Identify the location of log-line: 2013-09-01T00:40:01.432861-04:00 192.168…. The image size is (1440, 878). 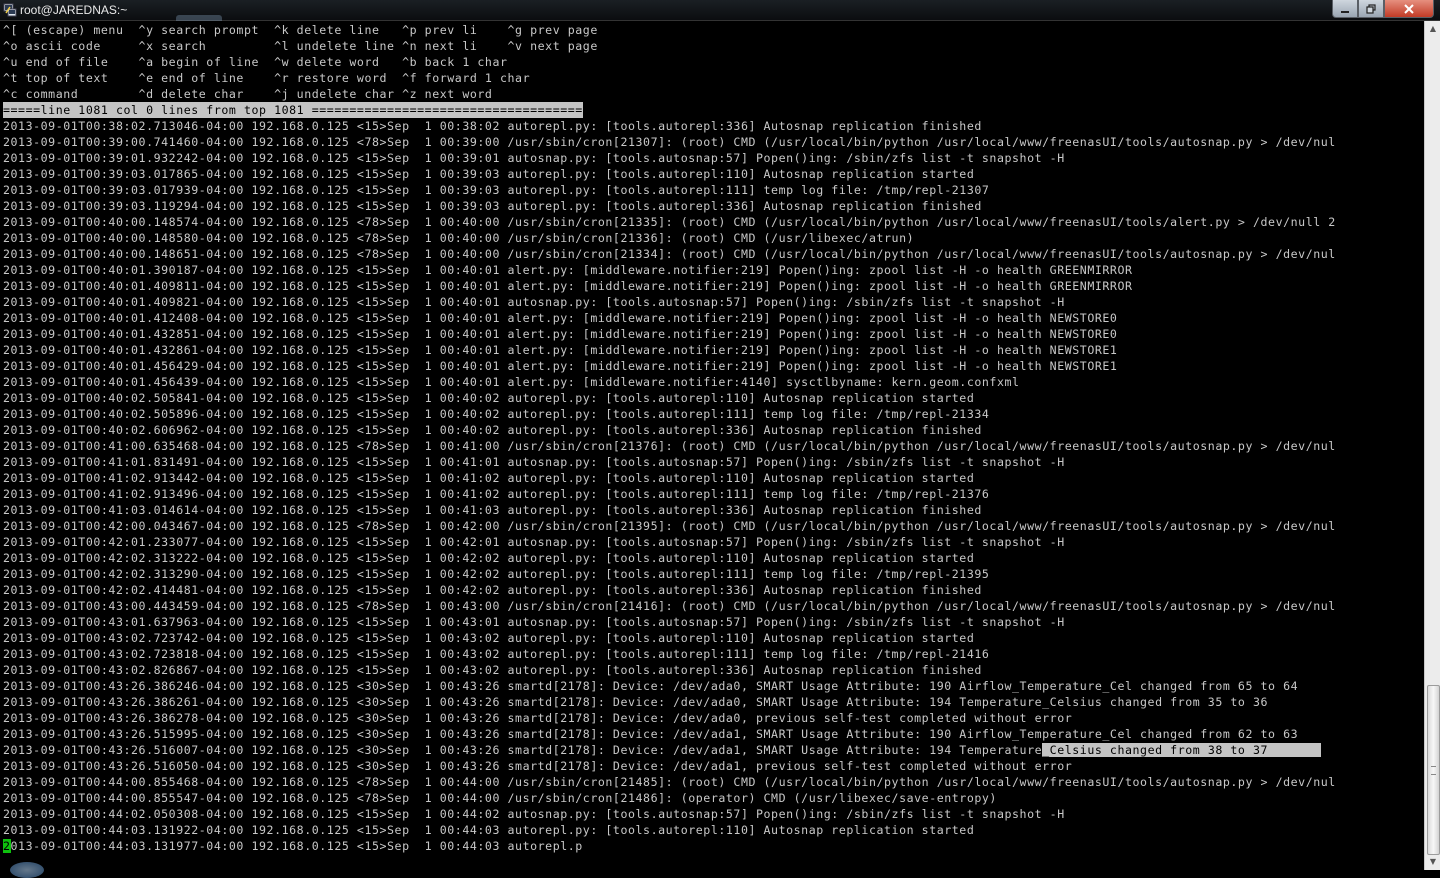
(560, 350).